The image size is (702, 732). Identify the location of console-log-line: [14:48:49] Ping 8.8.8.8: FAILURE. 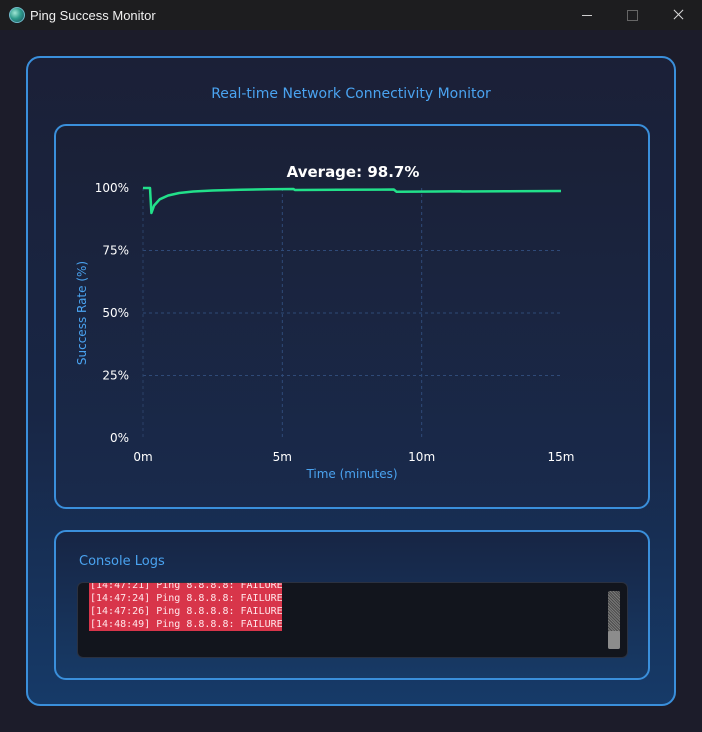
(185, 624).